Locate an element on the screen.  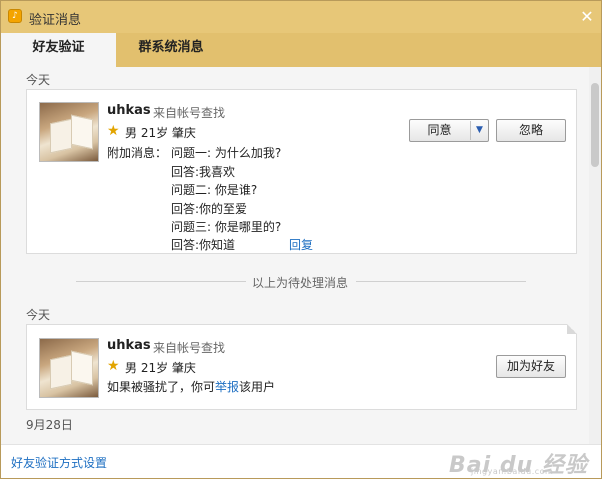
question-1: 问题一: 为什么加我? is located at coordinates (226, 153).